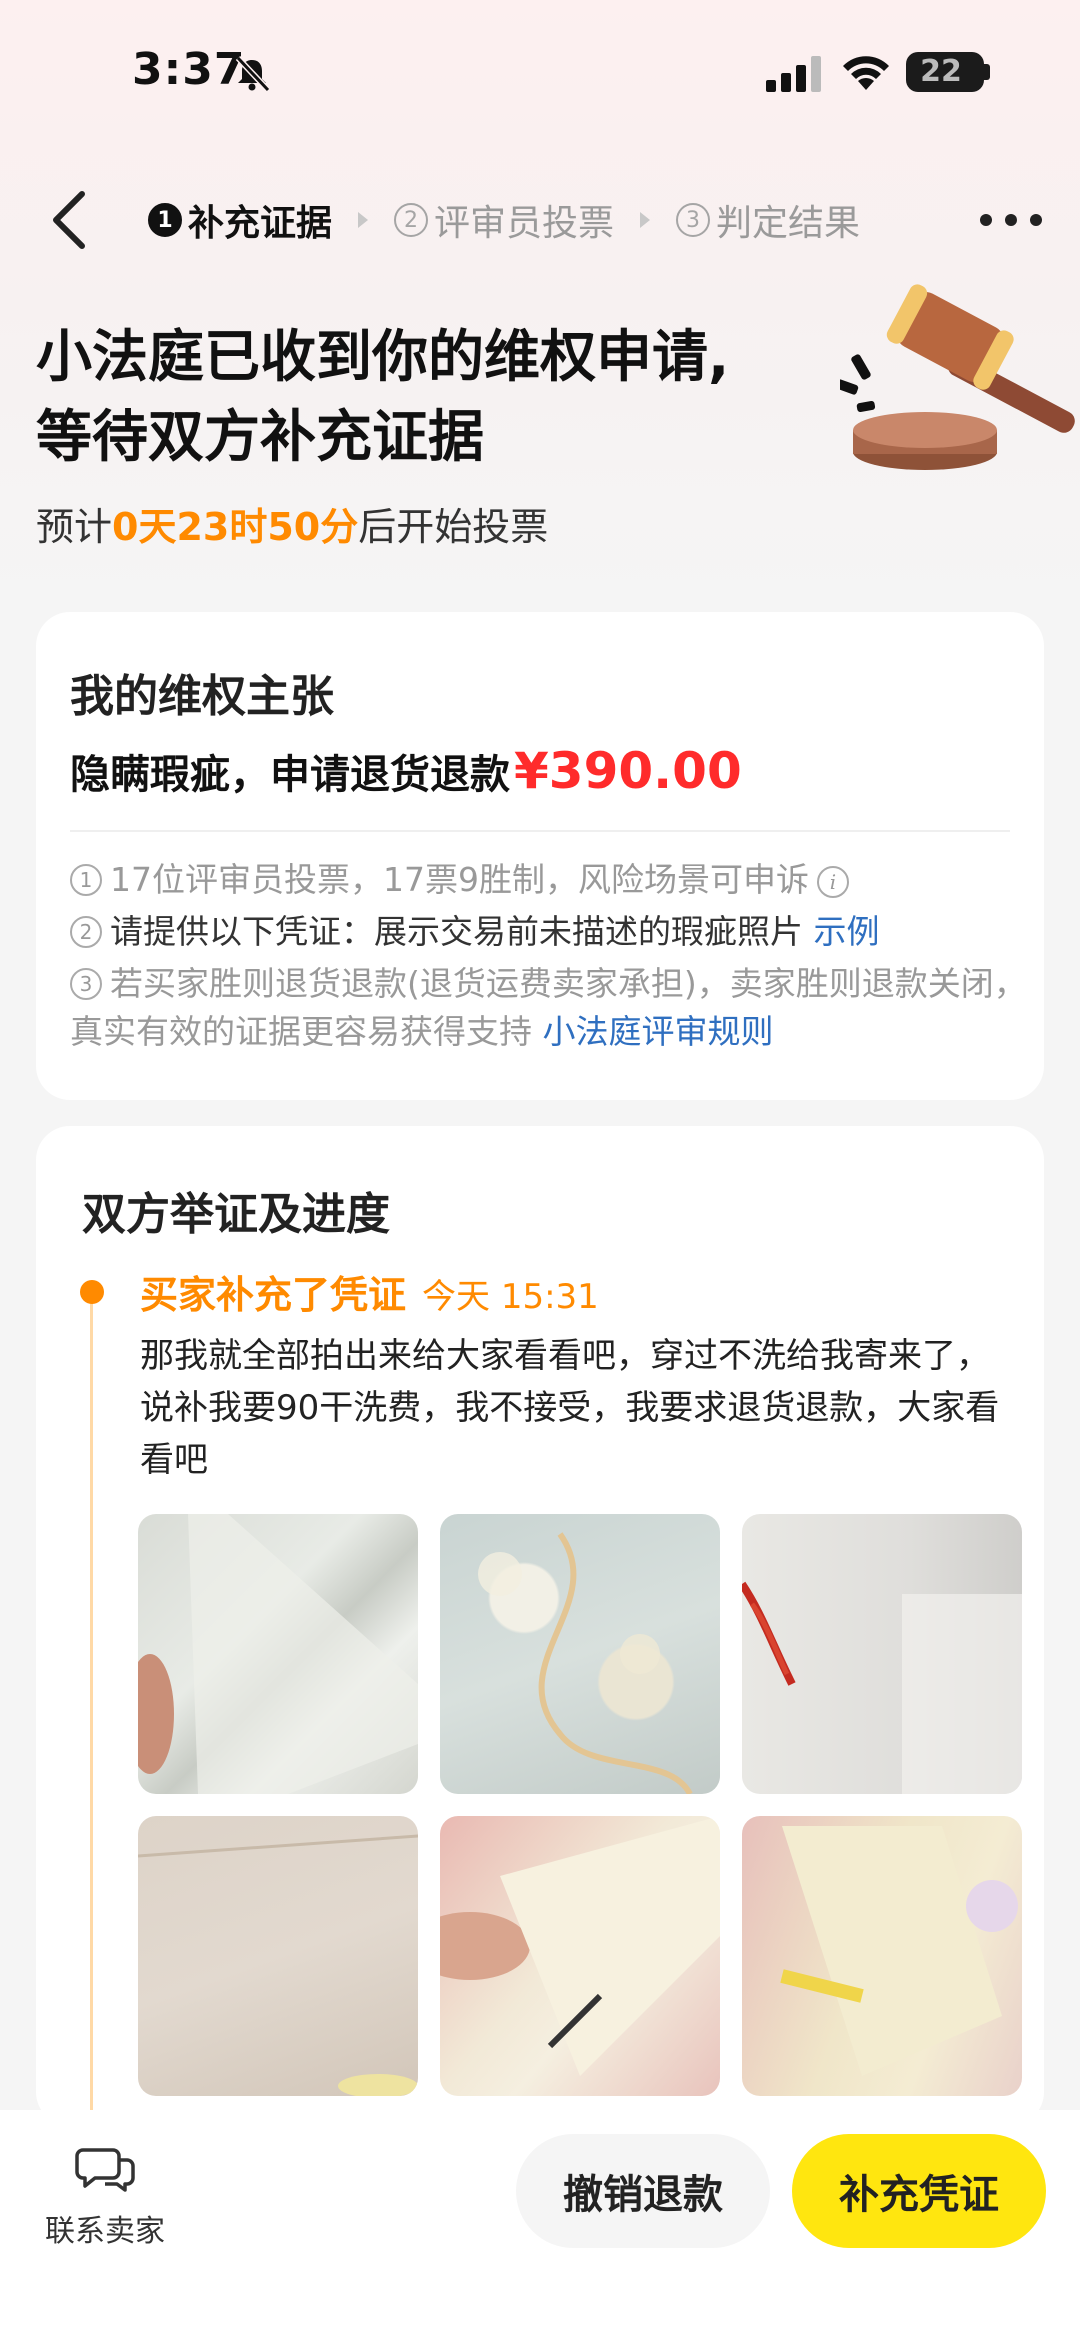 This screenshot has height=2341, width=1080. I want to click on step-result: 3 判定结果, so click(768, 220).